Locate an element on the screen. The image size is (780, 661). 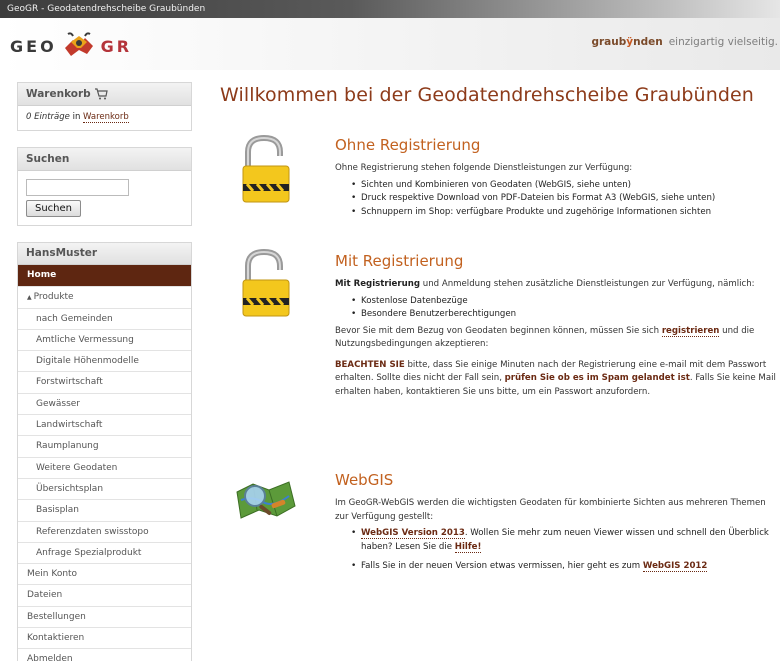
webgis-2013-link: WebGIS Version 2013 is located at coordinates (413, 533).